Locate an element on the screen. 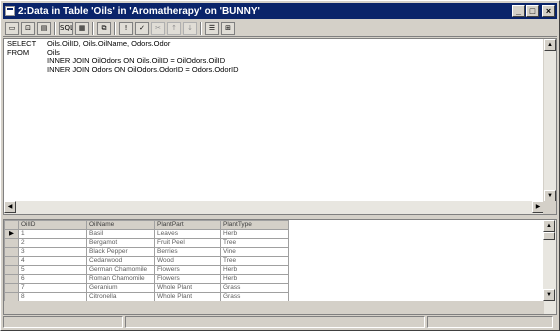  grid-cell: Black Pepper is located at coordinates (120, 252).